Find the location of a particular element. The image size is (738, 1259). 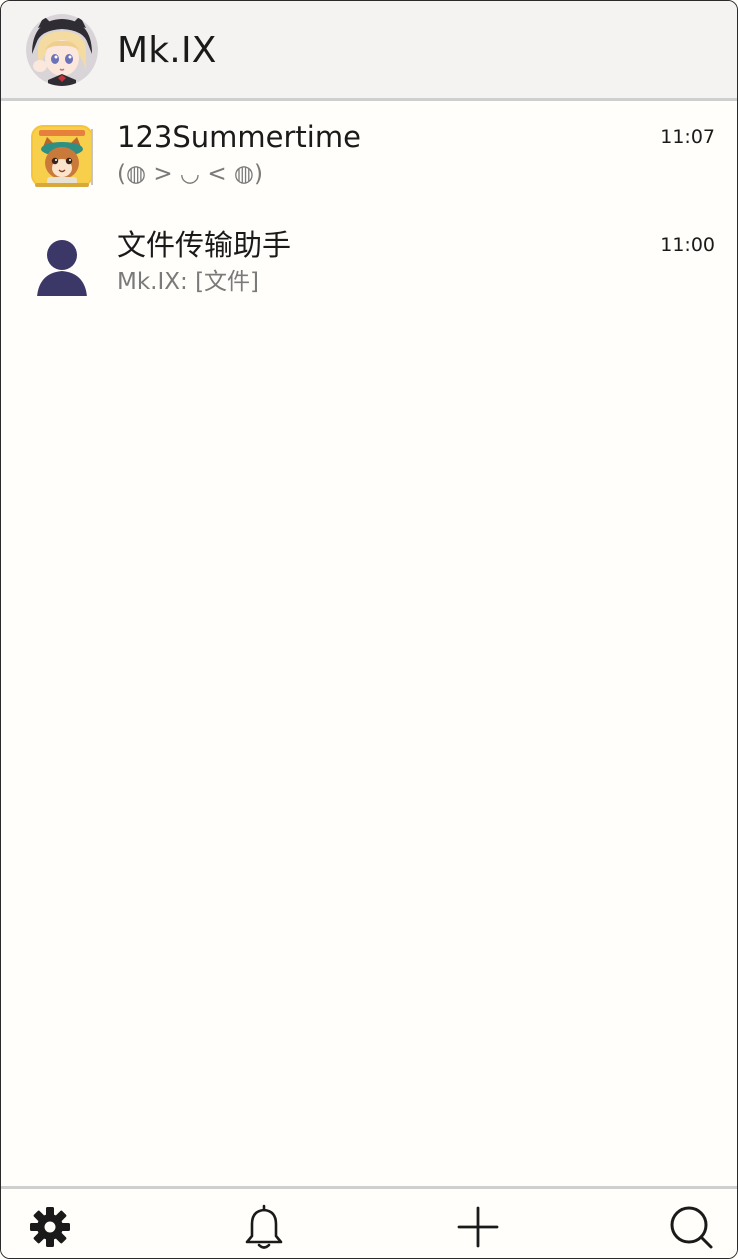

gear-icon is located at coordinates (50, 1227).